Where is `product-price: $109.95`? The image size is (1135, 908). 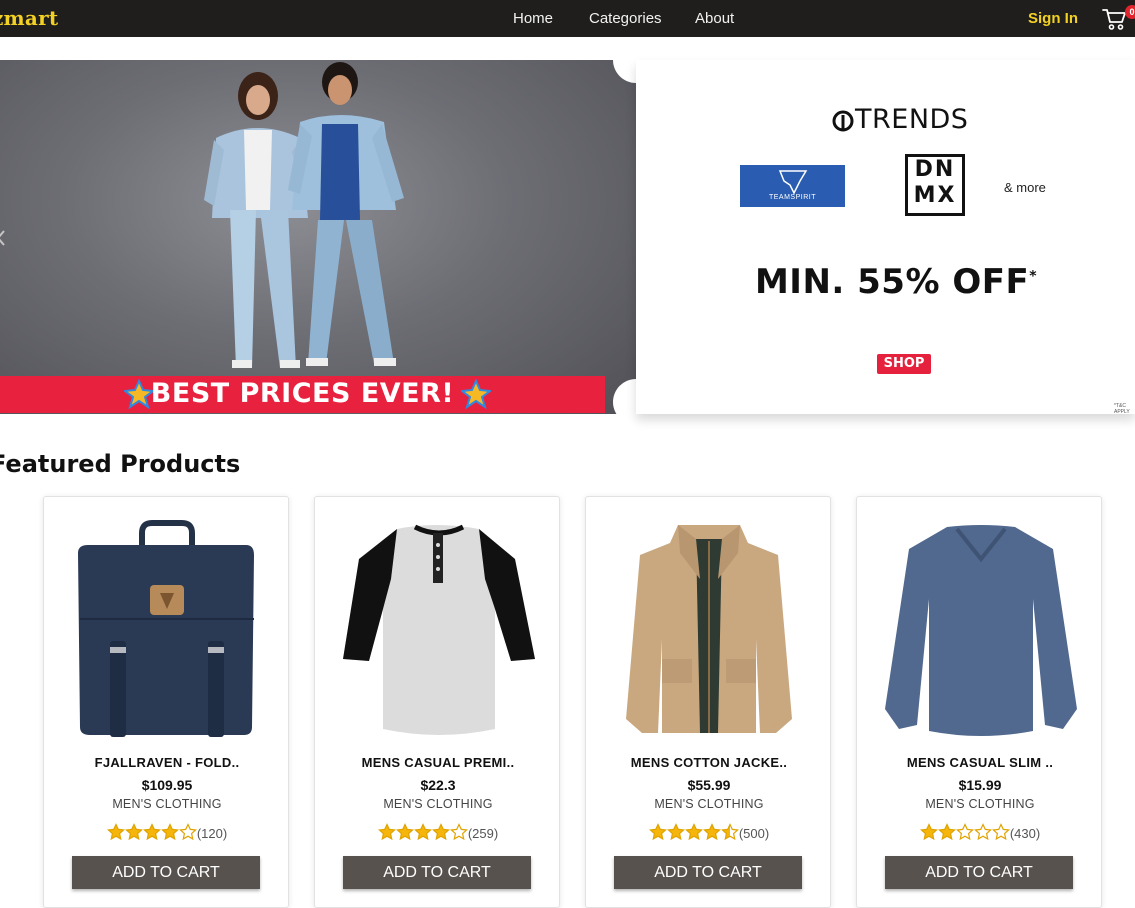 product-price: $109.95 is located at coordinates (167, 785).